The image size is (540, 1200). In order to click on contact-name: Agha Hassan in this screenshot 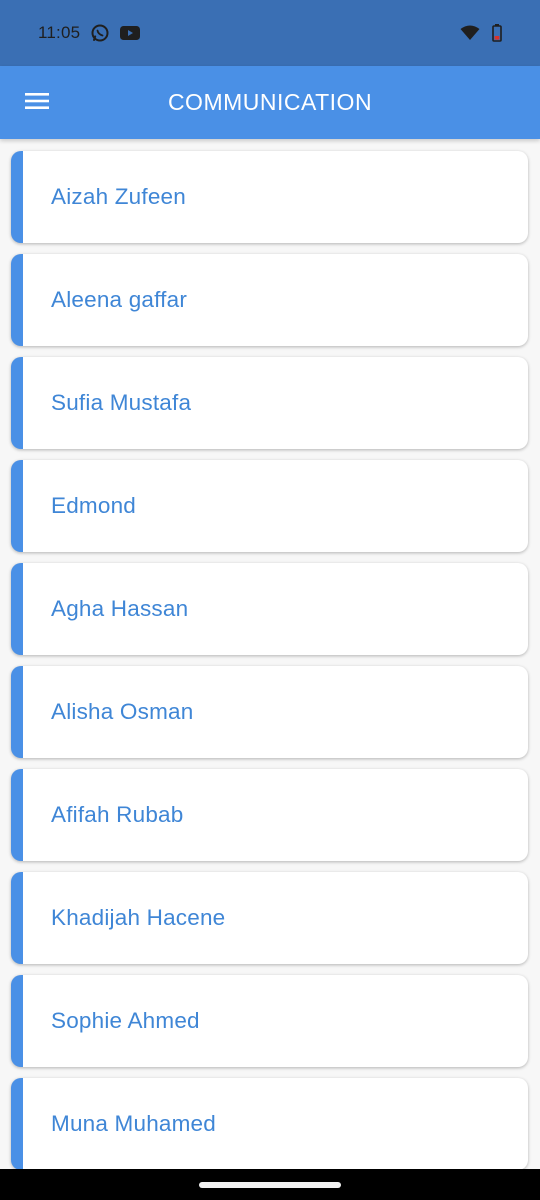, I will do `click(120, 608)`.